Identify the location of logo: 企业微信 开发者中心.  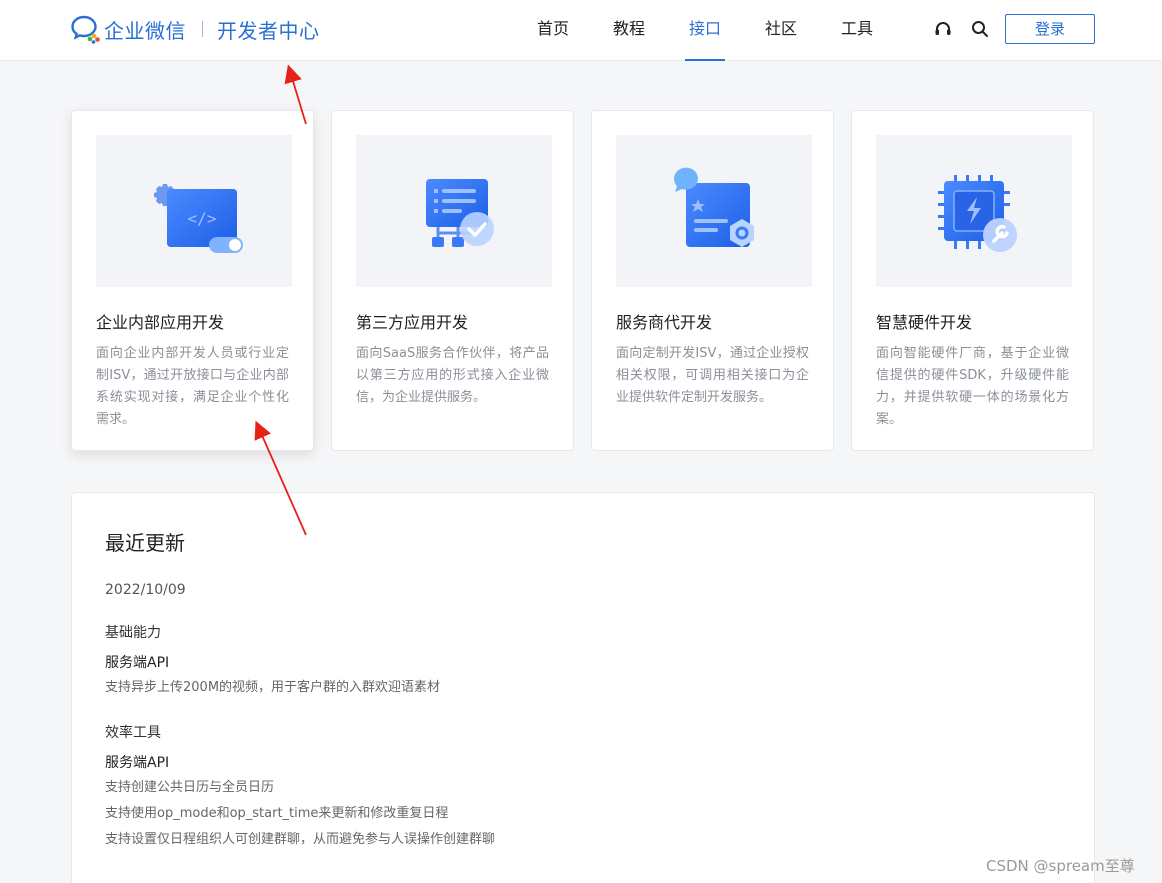
(195, 29).